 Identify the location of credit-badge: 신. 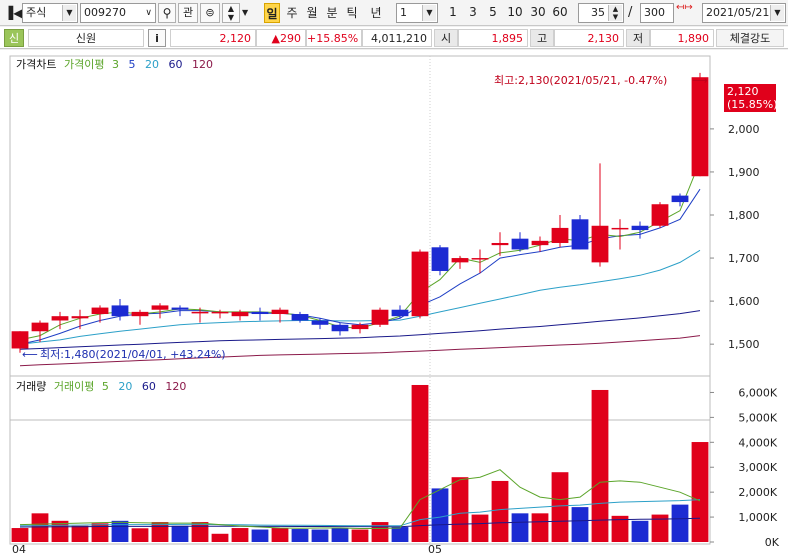
(14, 38).